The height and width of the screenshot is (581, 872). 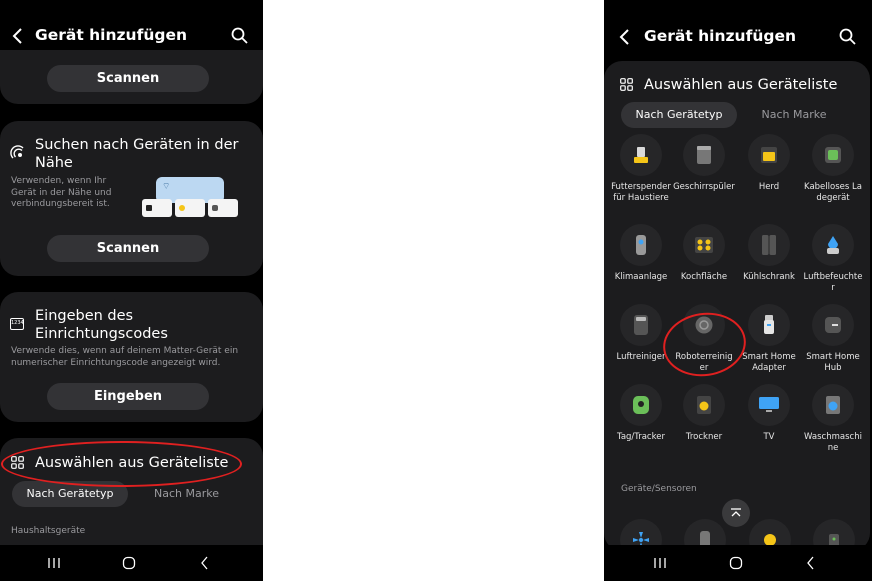 I want to click on fridge-icon, so click(x=769, y=245).